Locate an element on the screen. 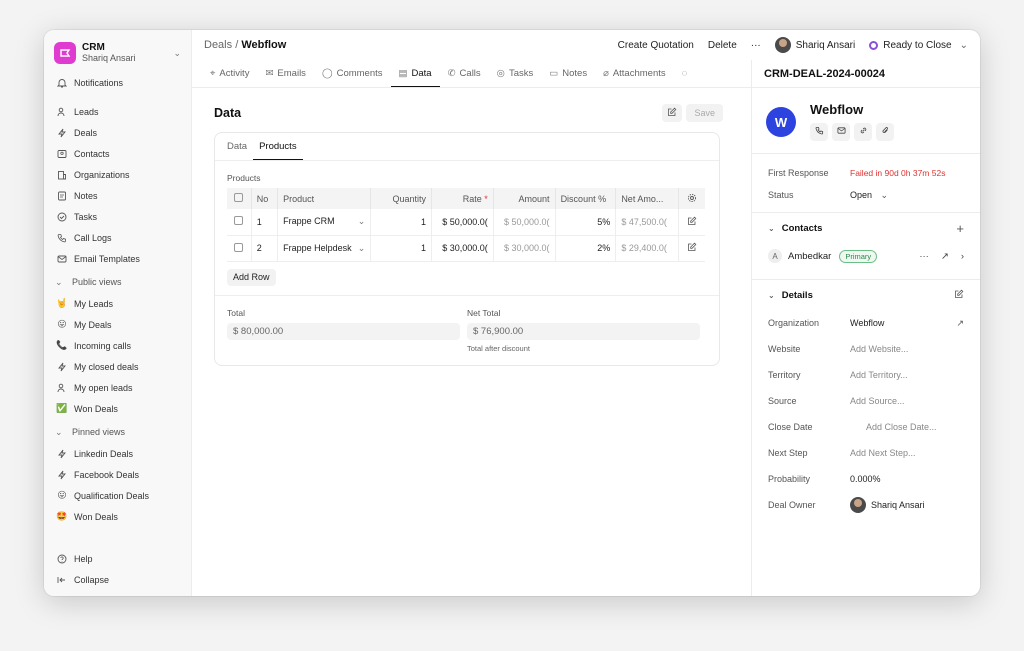  create-quotation-button: Create Quotation is located at coordinates (656, 45).